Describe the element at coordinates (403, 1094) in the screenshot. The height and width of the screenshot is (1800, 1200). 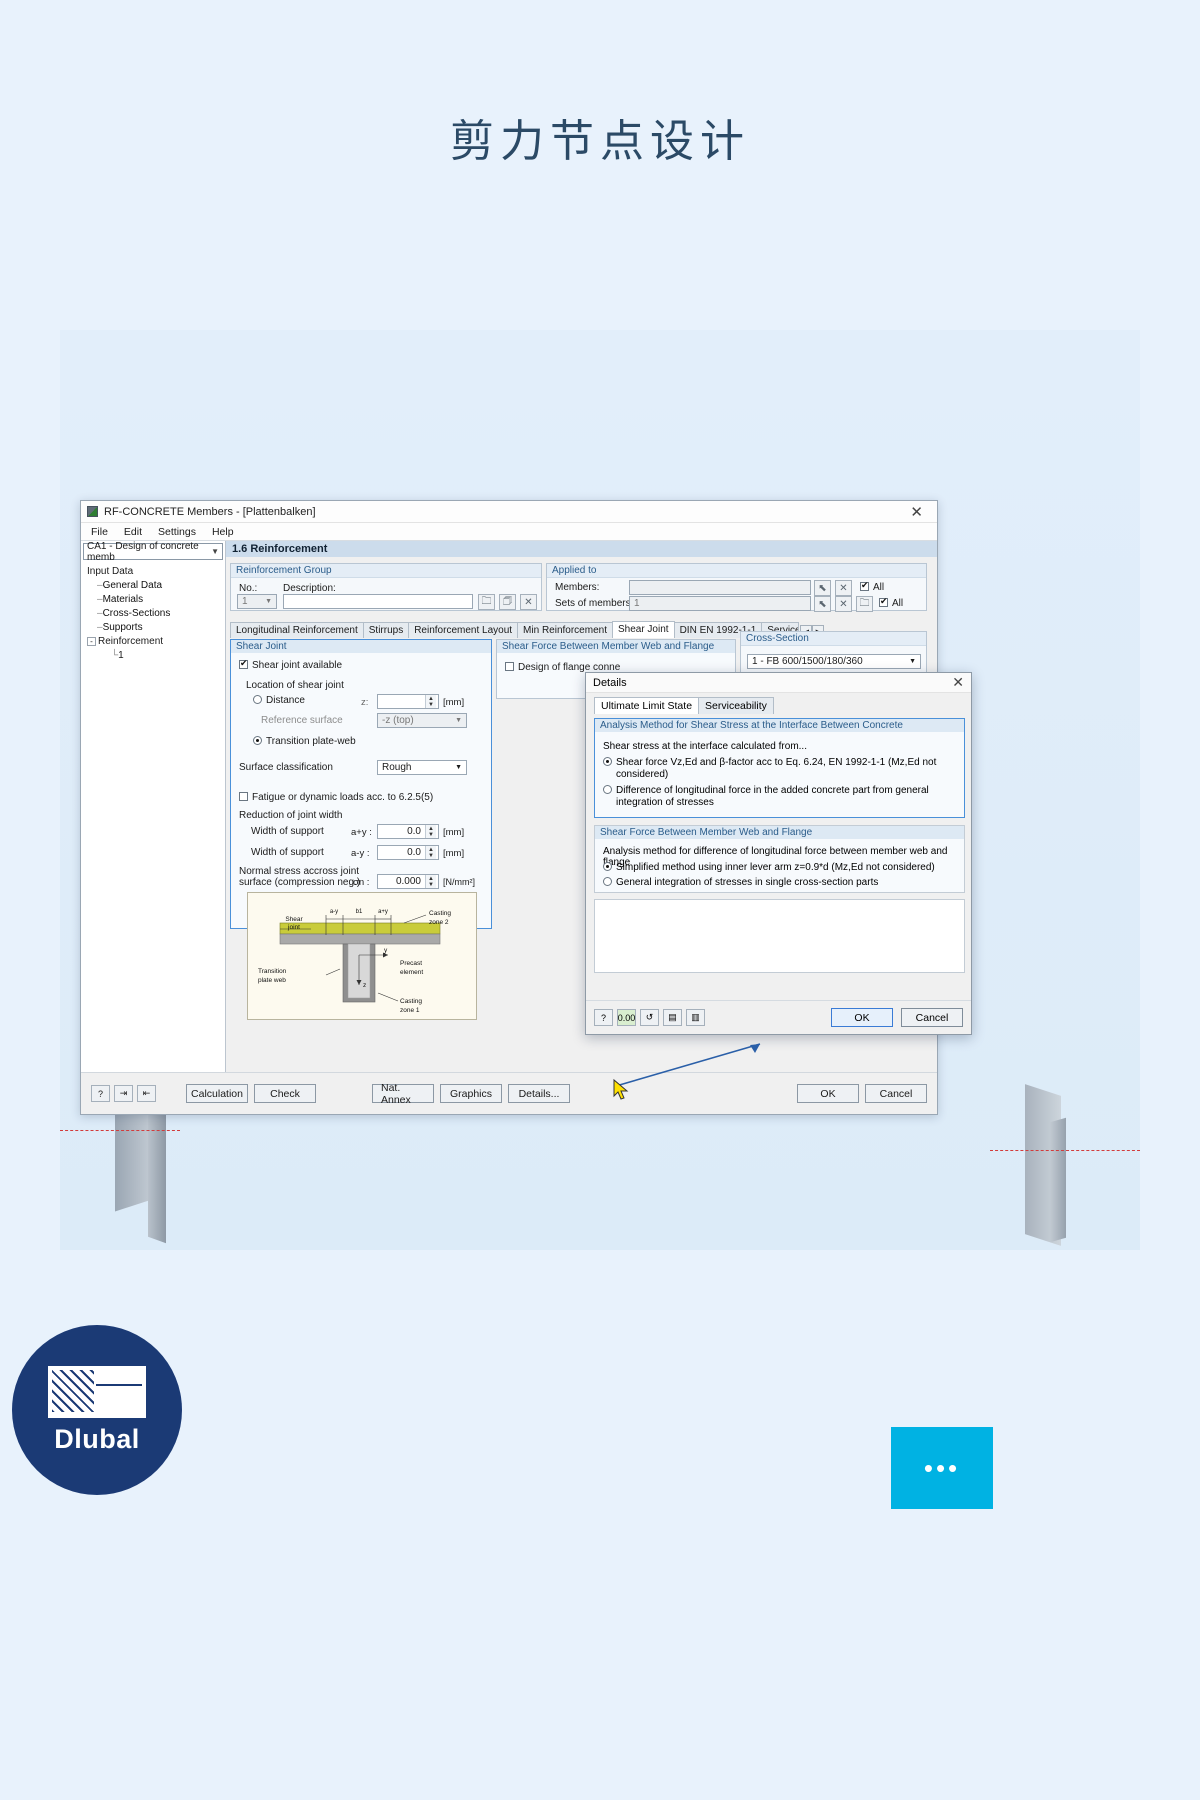
I see `nat-annex-button: Nat. Annex` at that location.